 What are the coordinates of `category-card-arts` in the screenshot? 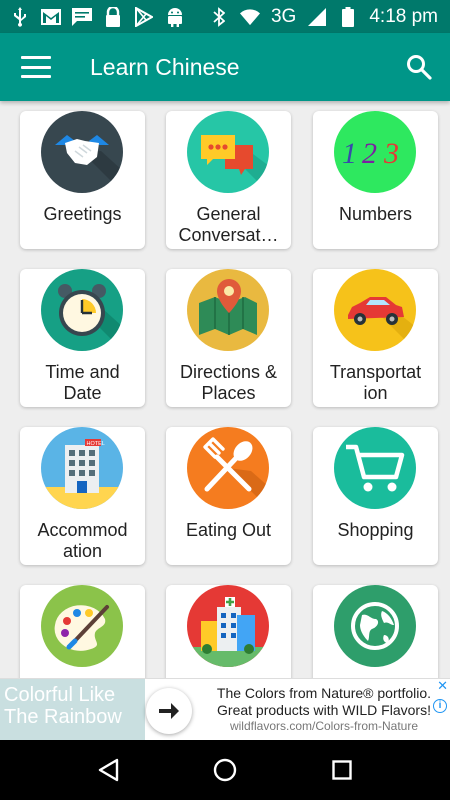 It's located at (82, 631).